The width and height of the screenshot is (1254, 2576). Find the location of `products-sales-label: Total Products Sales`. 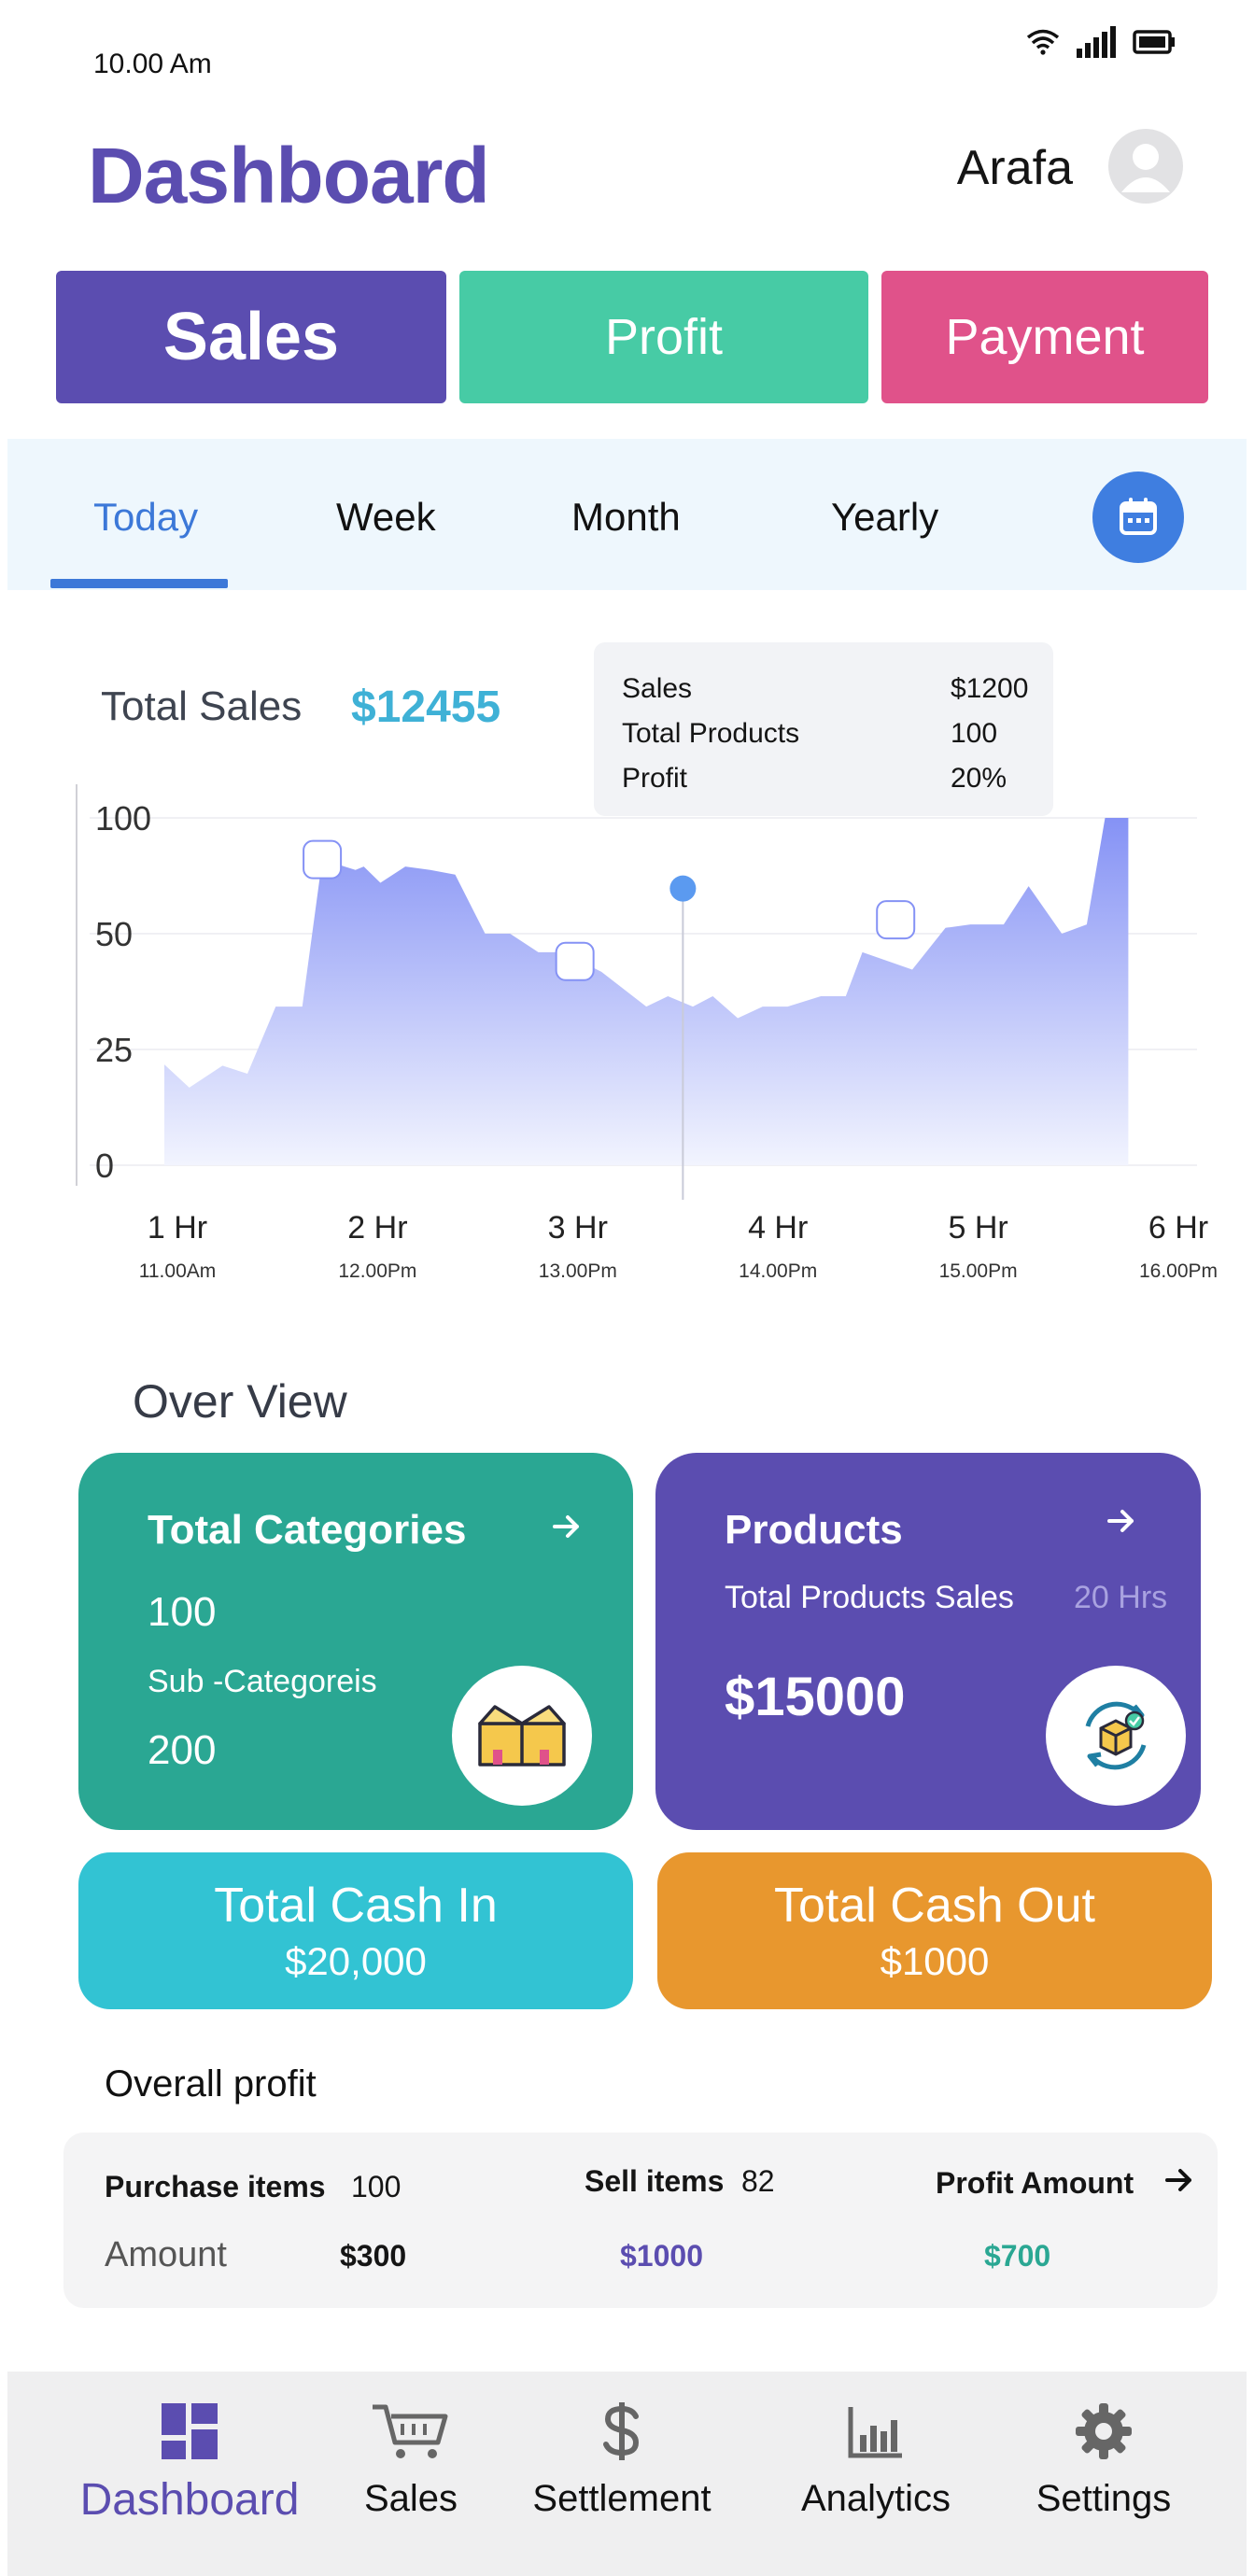

products-sales-label: Total Products Sales is located at coordinates (870, 1597).